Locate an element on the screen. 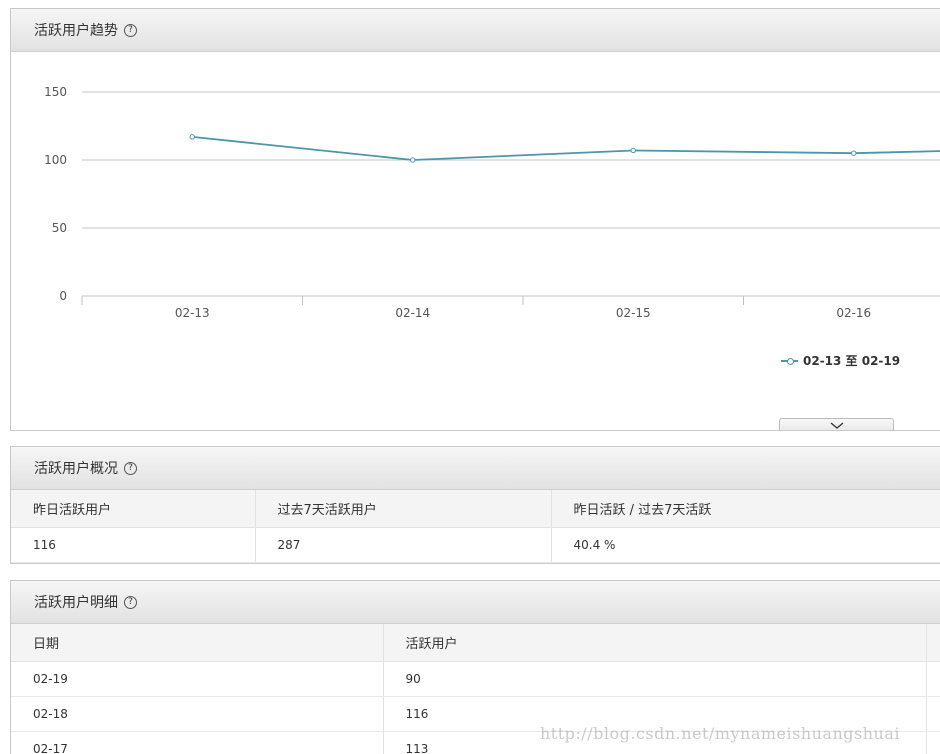  detail-header-row: 日期 活跃用户 is located at coordinates (475, 643).